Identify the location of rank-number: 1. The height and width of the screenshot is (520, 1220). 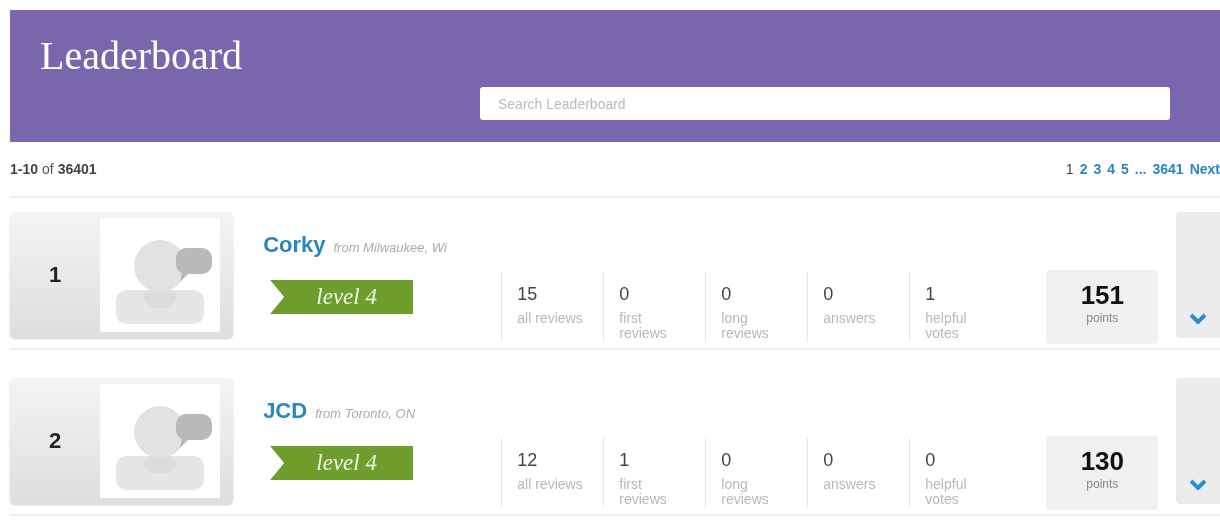
(55, 275).